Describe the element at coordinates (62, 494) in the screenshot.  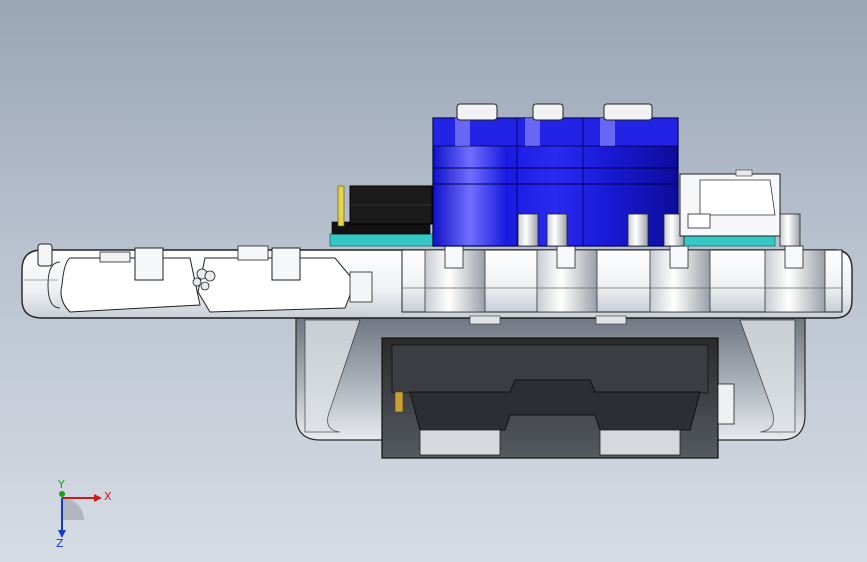
I see `y-axis-dot` at that location.